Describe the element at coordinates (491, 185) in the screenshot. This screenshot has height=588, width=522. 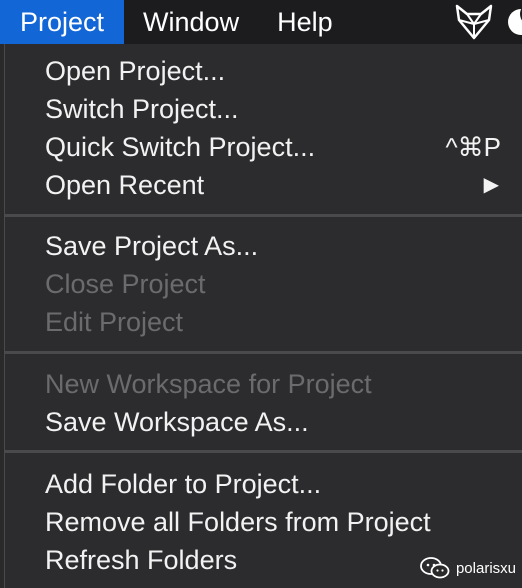
I see `submenu-arrow-icon: ▶` at that location.